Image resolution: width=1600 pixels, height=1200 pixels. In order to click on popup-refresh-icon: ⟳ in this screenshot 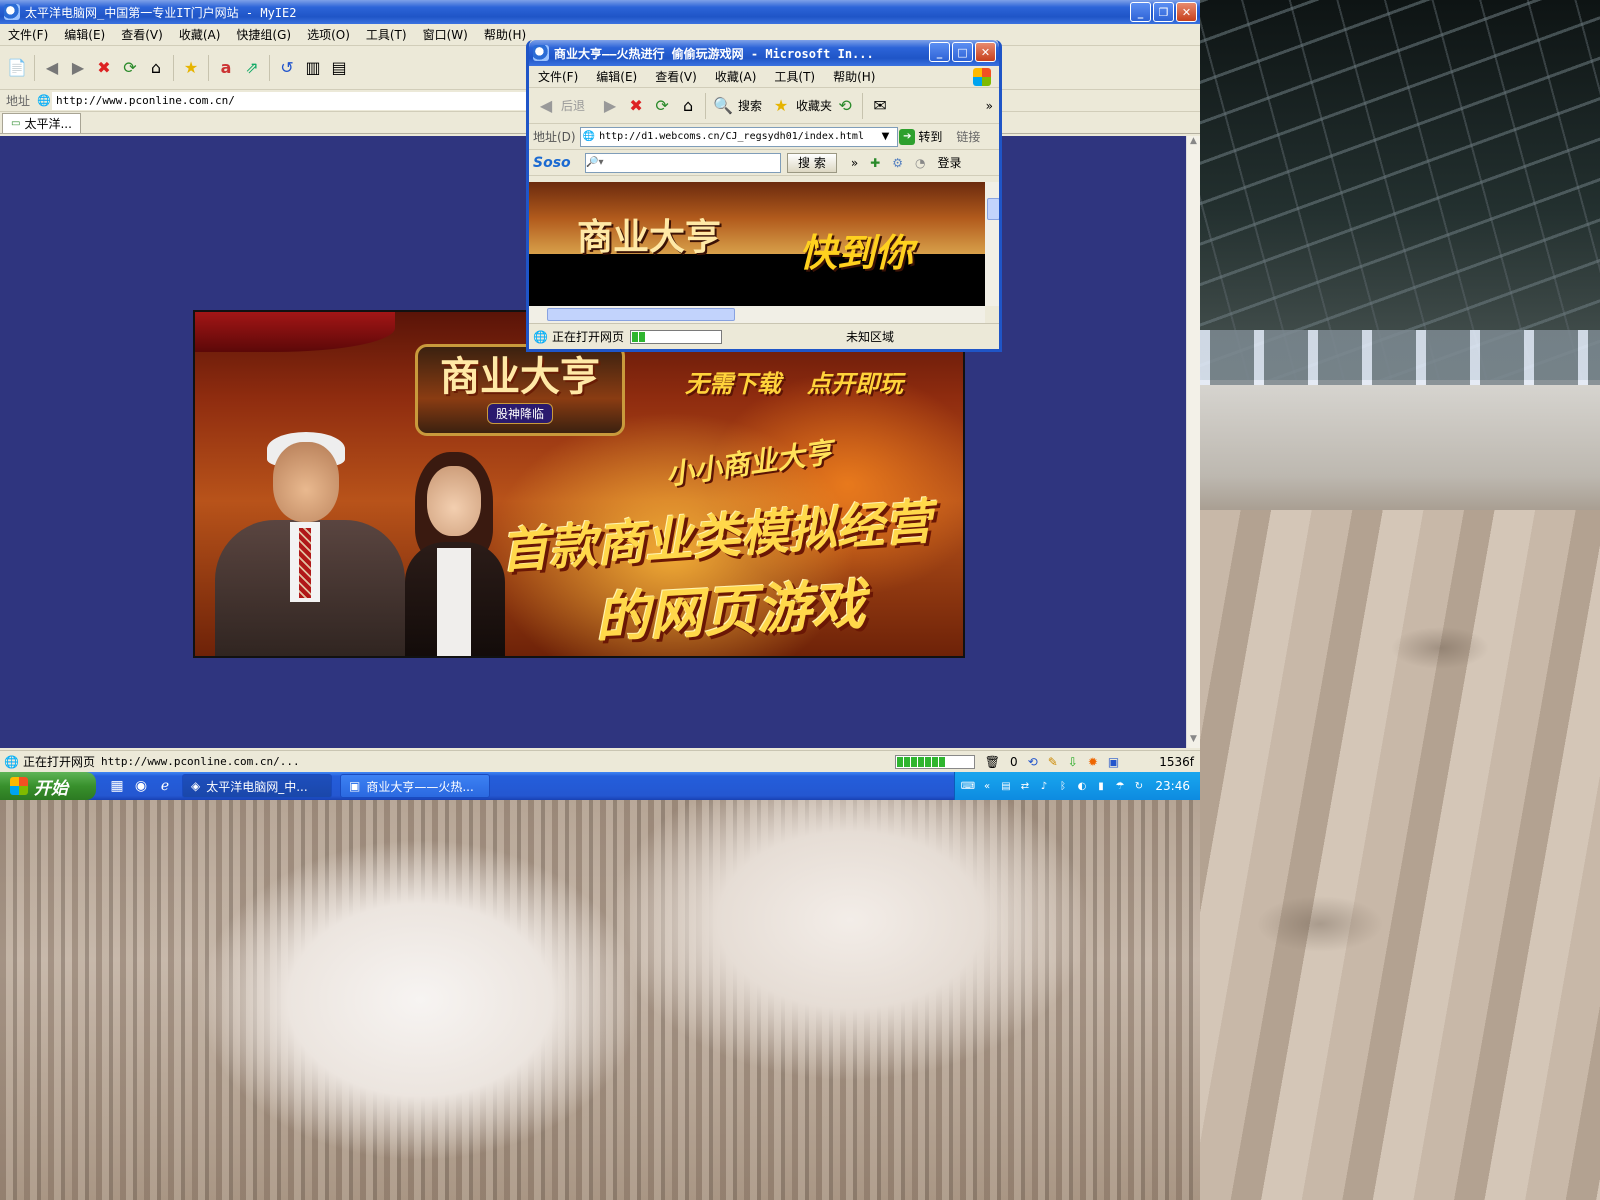, I will do `click(662, 106)`.